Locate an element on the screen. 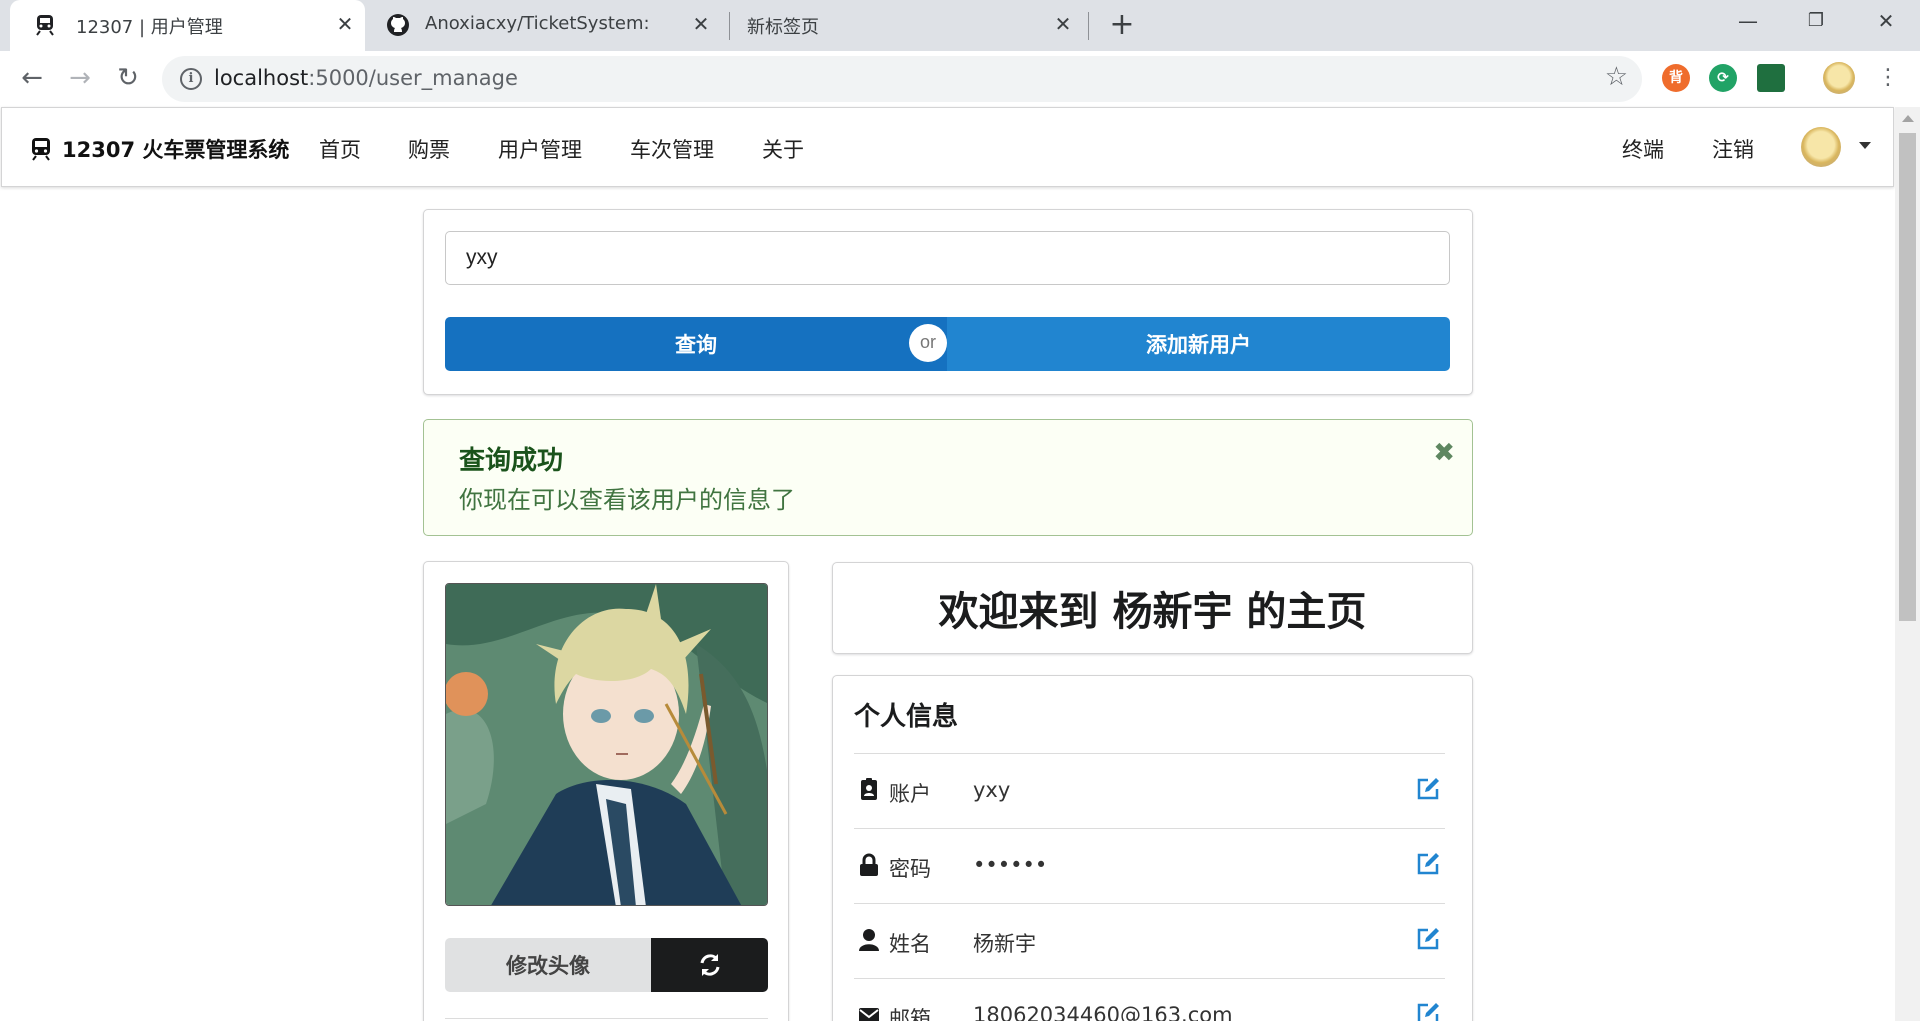  query-button: 查询 is located at coordinates (696, 344).